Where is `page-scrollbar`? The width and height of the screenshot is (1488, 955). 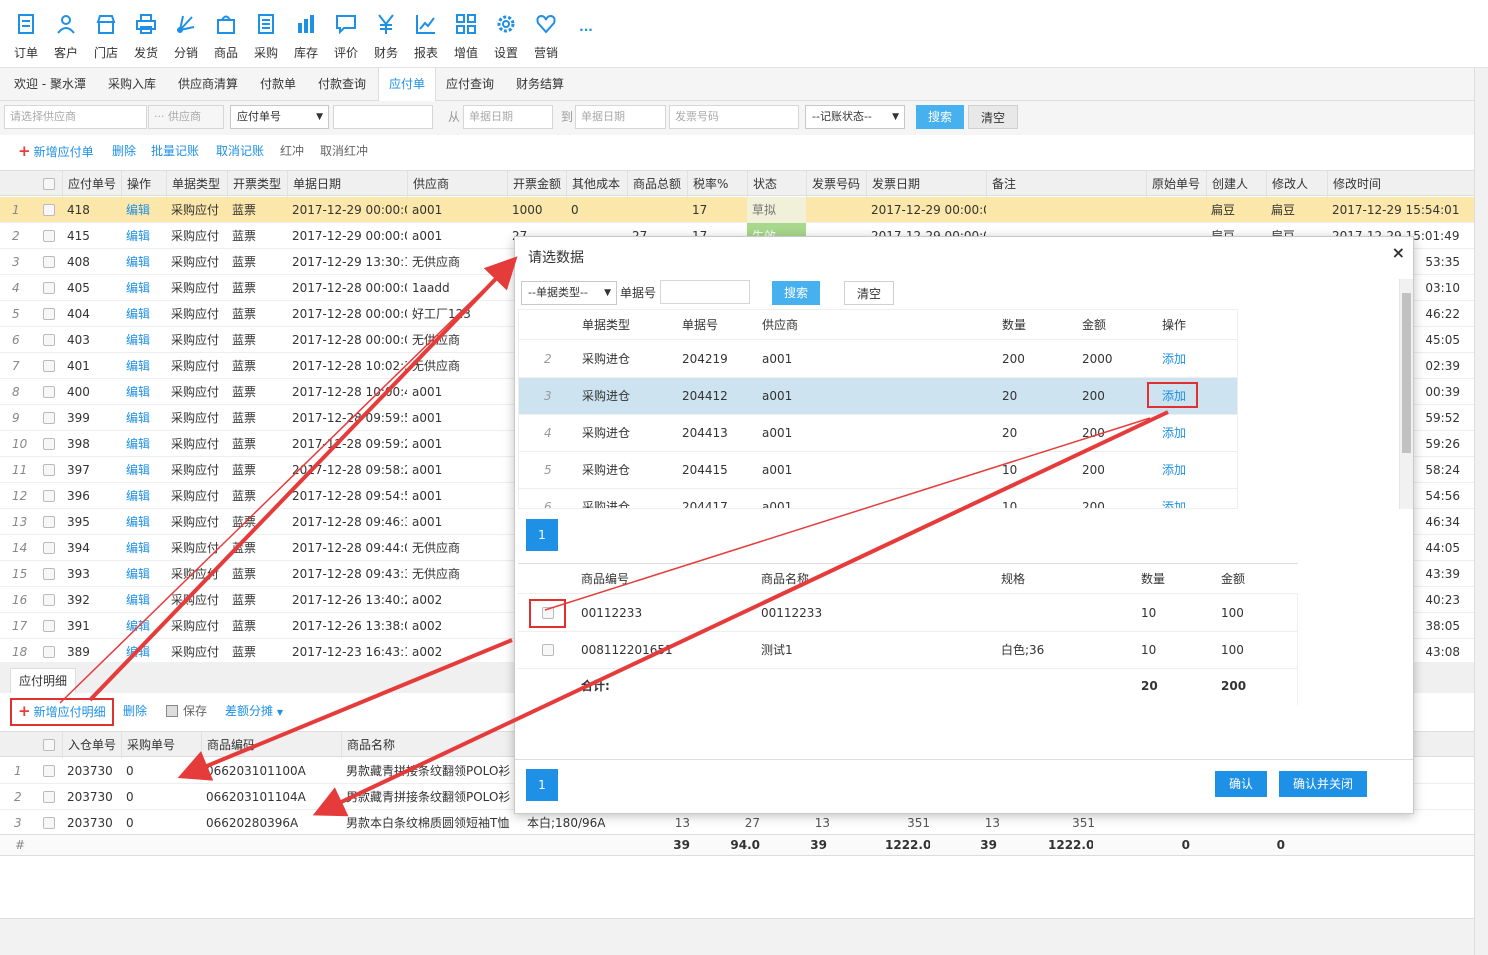
page-scrollbar is located at coordinates (1481, 511).